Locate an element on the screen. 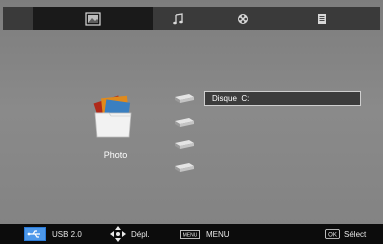  photo-icon is located at coordinates (93, 18).